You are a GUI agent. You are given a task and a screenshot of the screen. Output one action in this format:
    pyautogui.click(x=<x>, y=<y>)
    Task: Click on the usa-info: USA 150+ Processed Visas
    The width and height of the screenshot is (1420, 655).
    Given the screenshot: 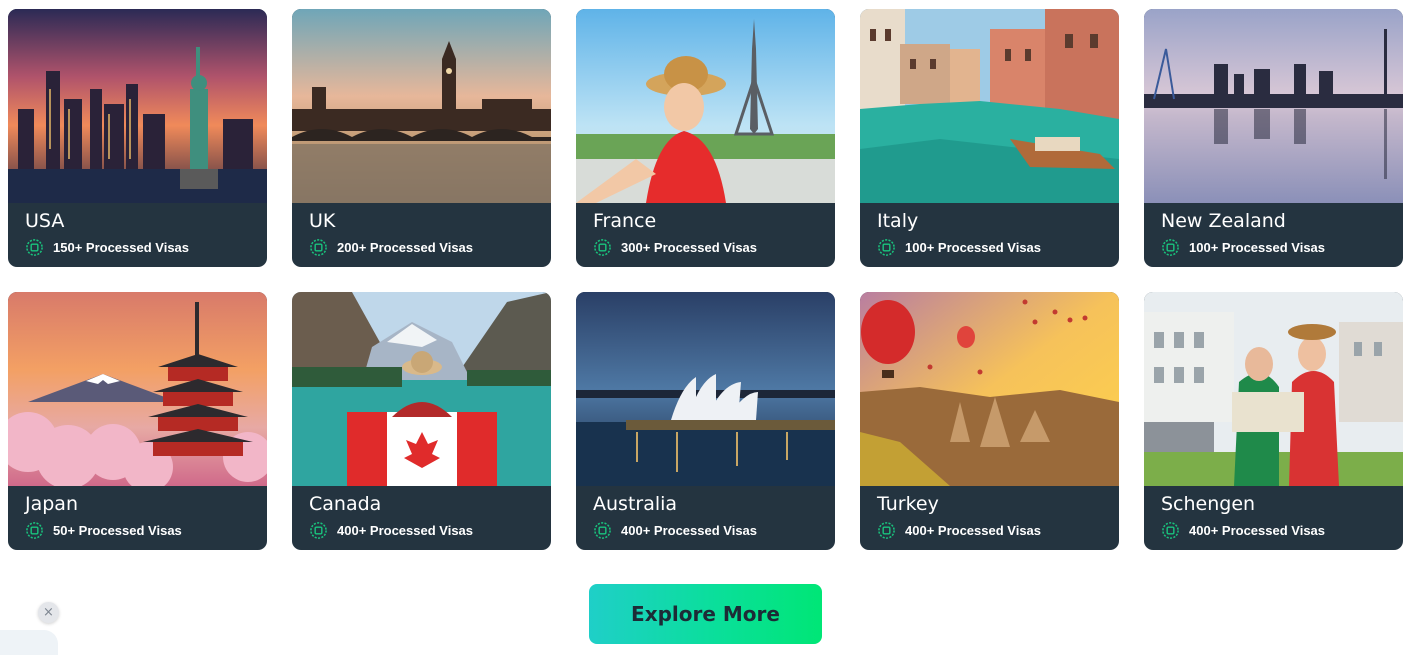 What is the action you would take?
    pyautogui.click(x=137, y=235)
    